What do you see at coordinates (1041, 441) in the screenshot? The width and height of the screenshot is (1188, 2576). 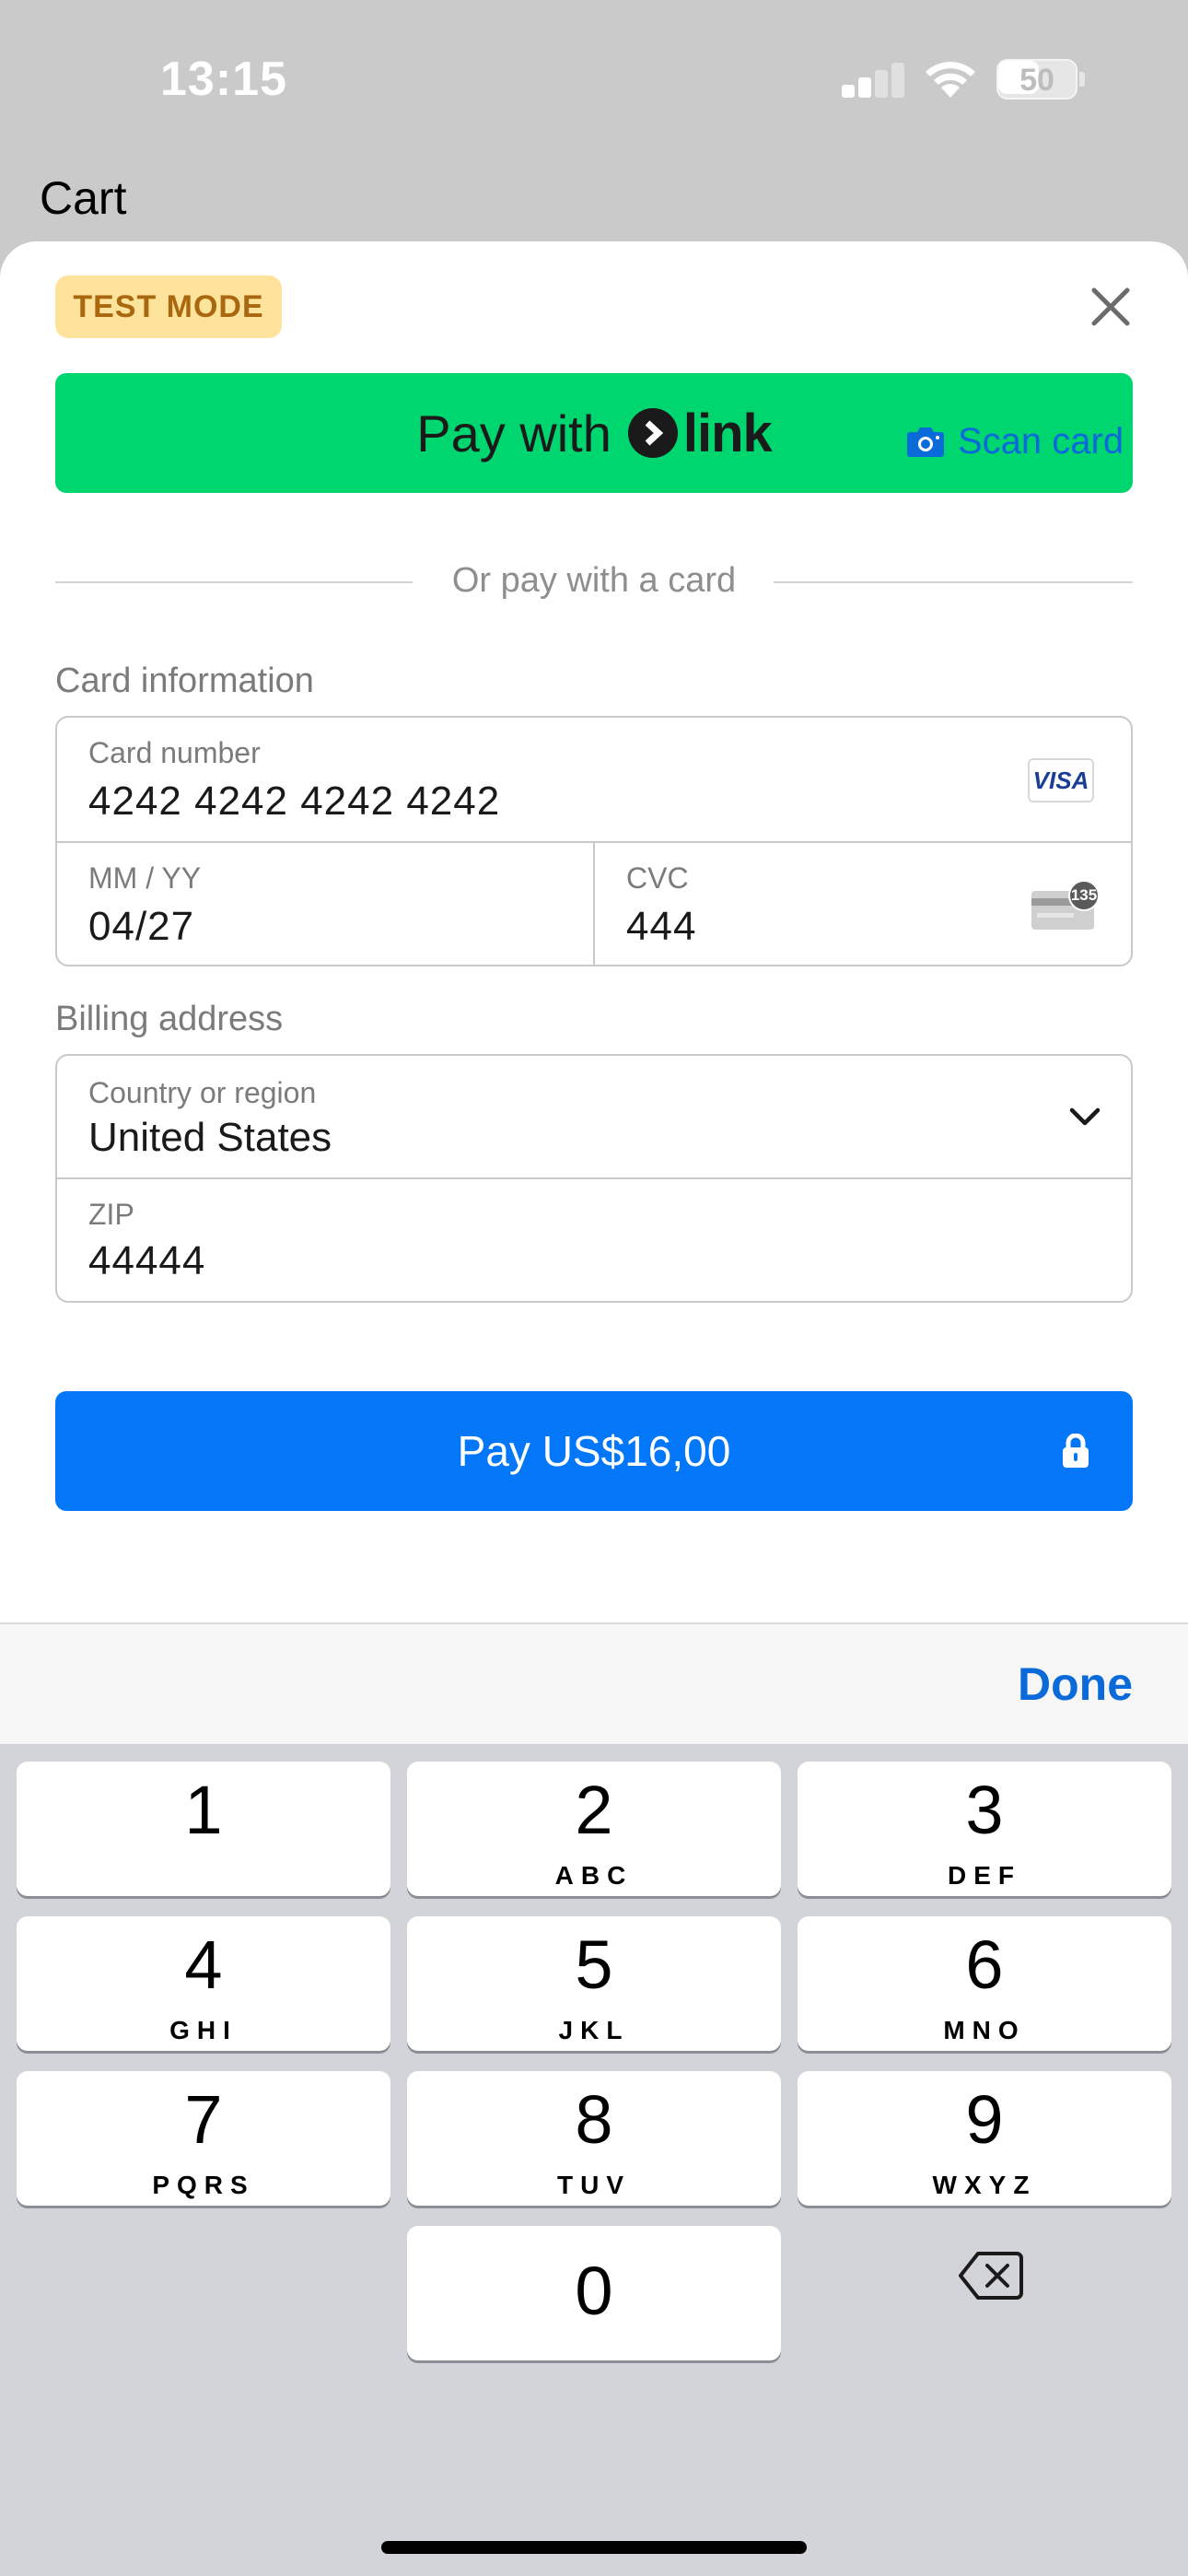 I see `scan-card-label: Scan card` at bounding box center [1041, 441].